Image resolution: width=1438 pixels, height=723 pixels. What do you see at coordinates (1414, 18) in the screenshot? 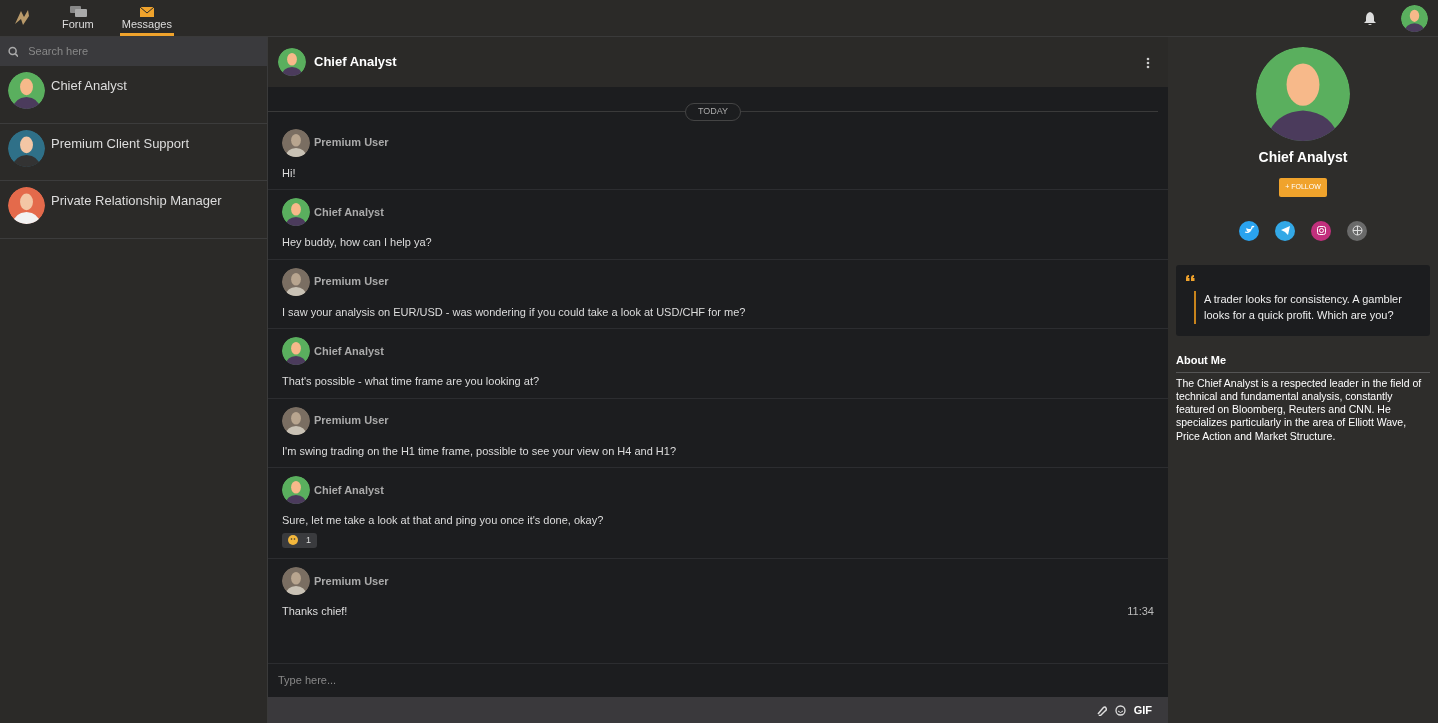
I see `profile-avatar` at bounding box center [1414, 18].